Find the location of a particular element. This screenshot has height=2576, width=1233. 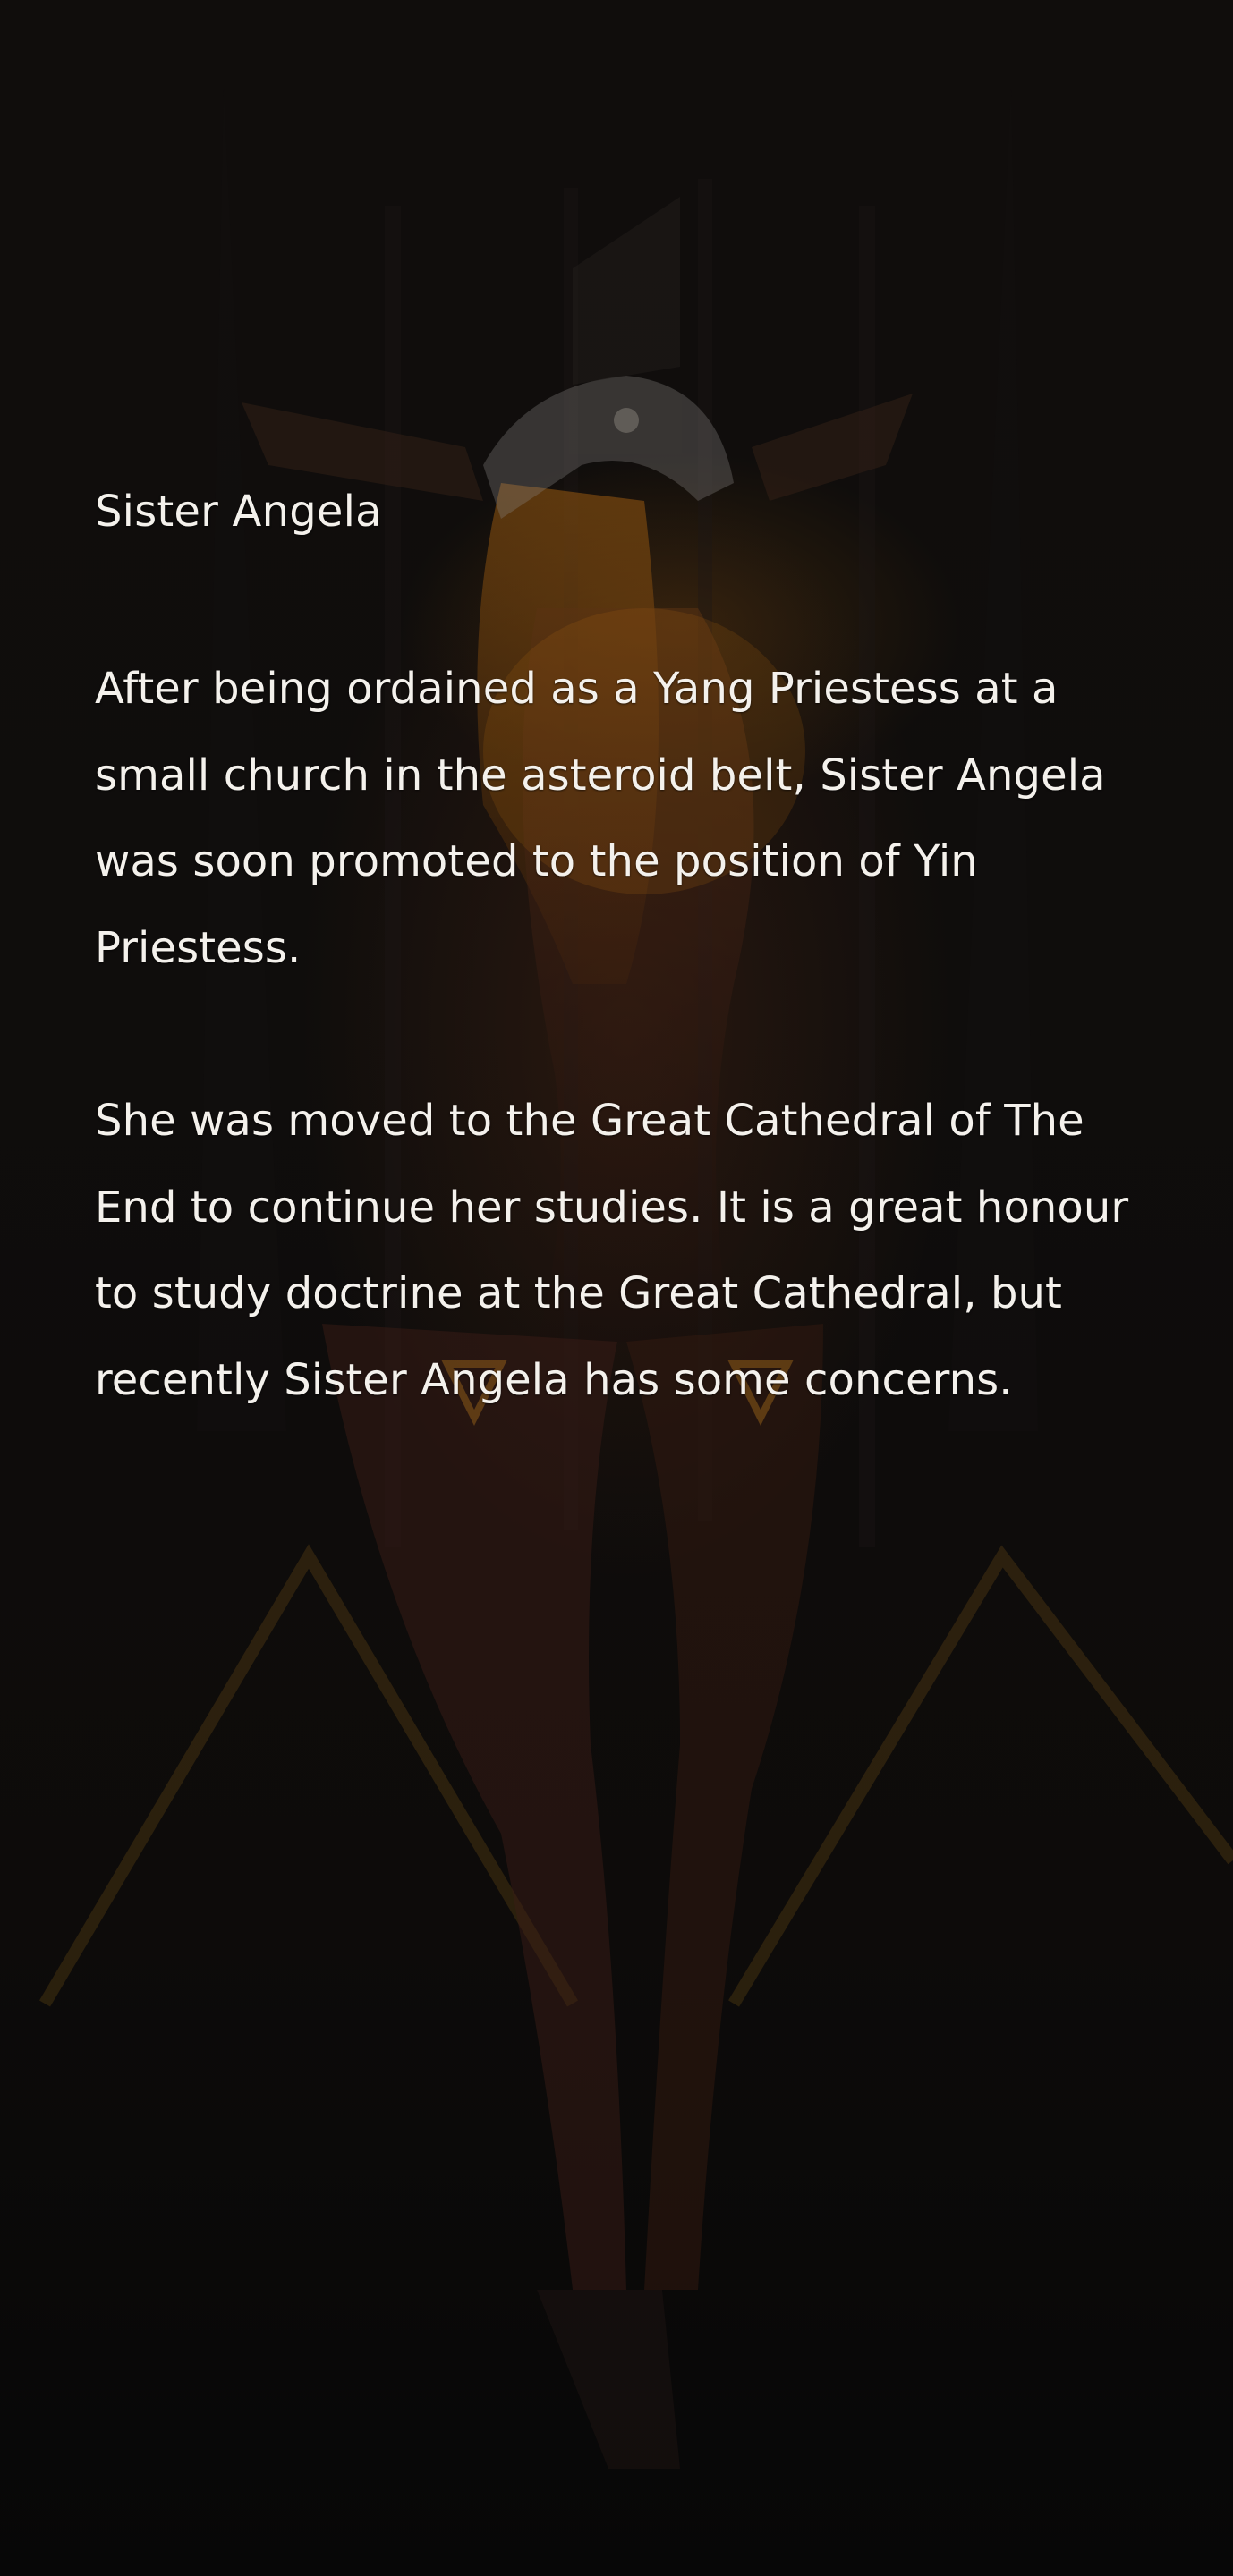

figure-headpiece is located at coordinates (608, 358).